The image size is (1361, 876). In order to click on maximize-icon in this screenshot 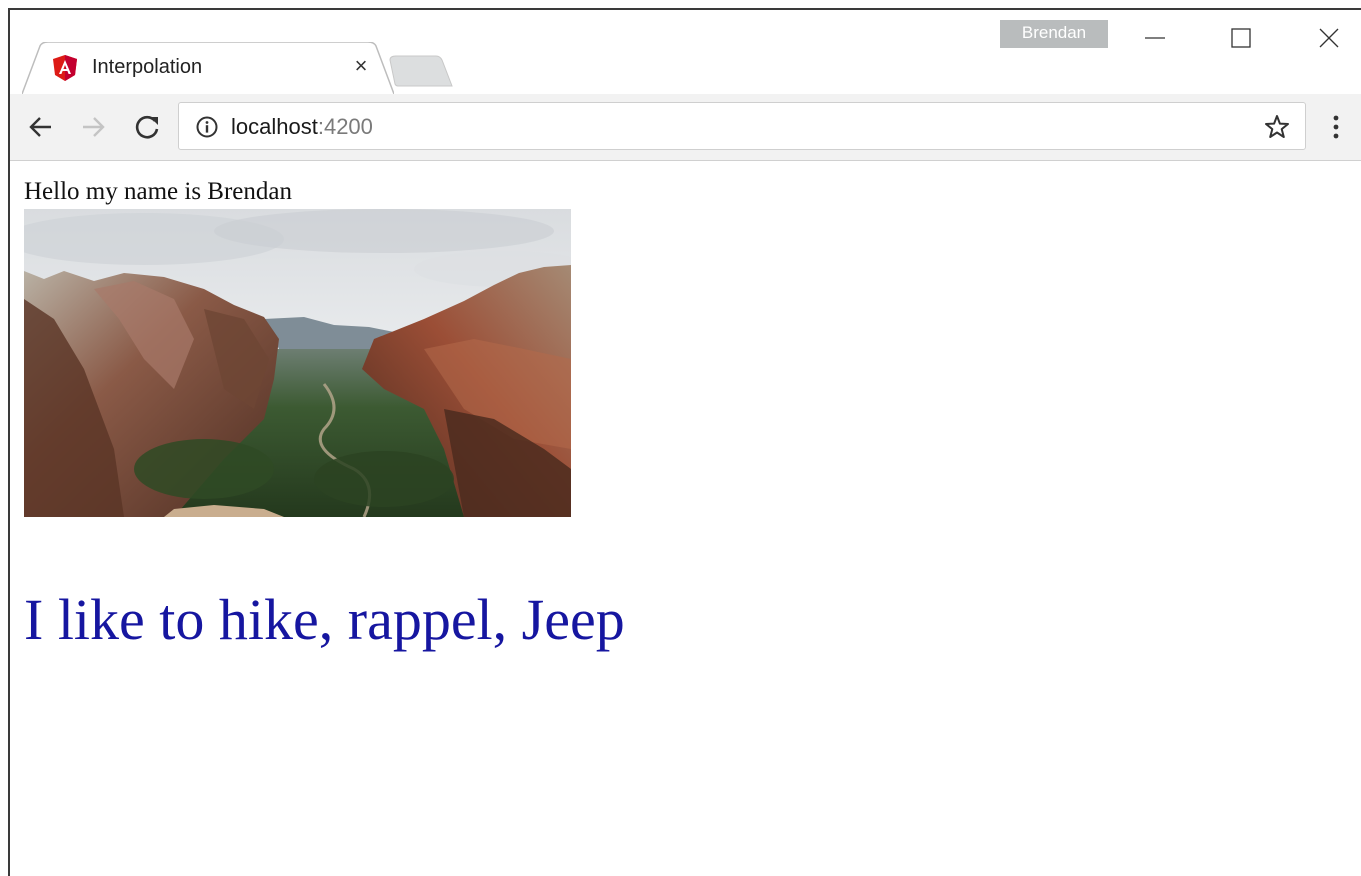, I will do `click(1241, 38)`.